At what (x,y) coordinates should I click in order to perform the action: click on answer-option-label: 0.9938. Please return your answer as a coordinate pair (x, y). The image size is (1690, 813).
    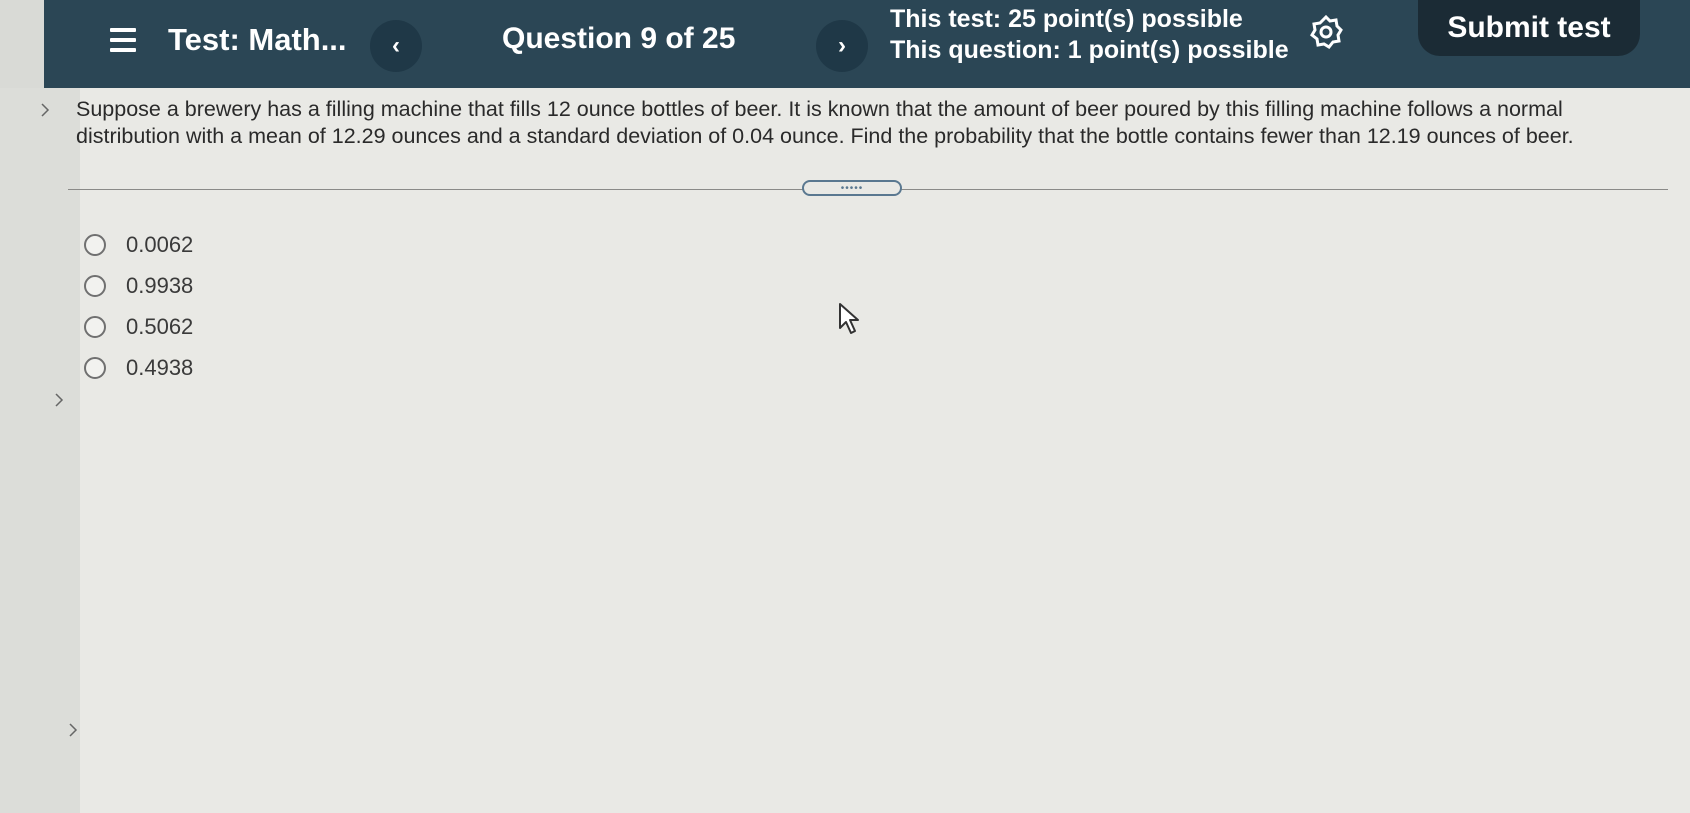
    Looking at the image, I should click on (160, 285).